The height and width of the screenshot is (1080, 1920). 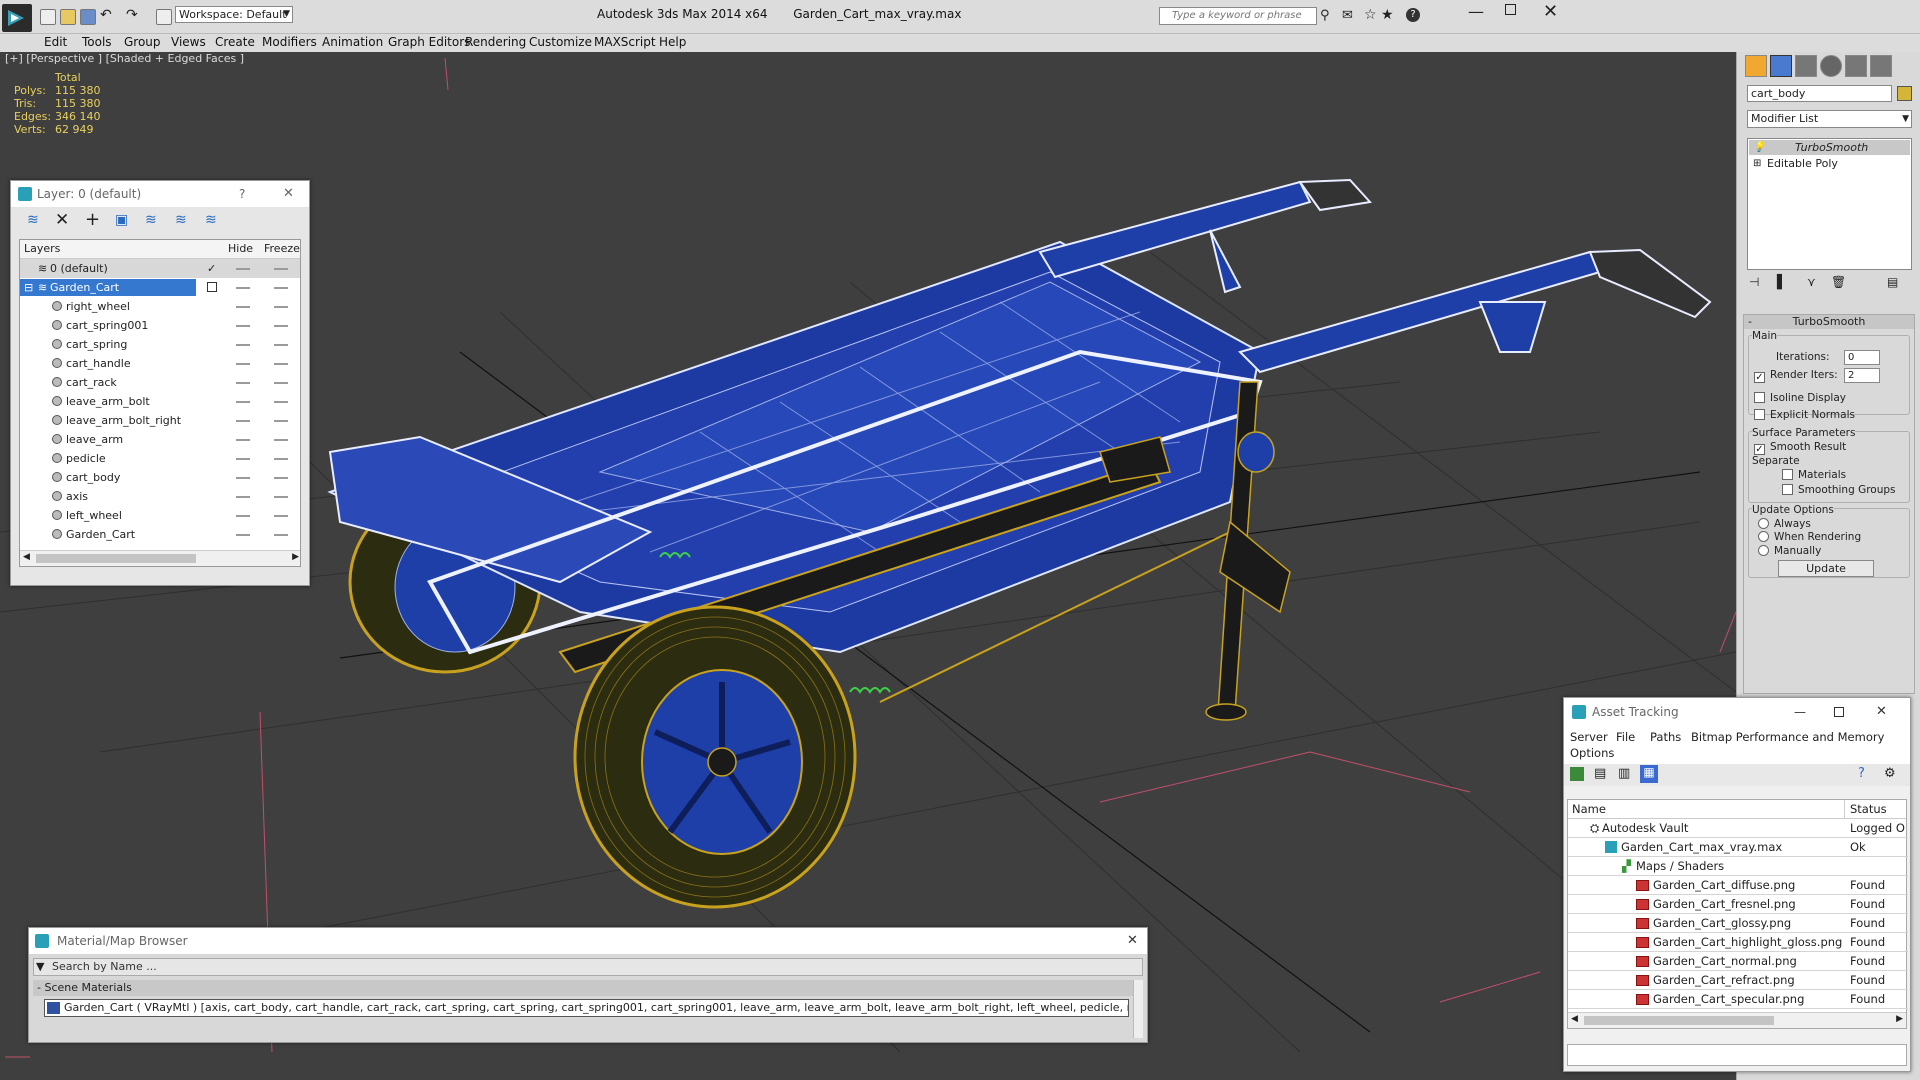 I want to click on app-logo-icon, so click(x=17, y=18).